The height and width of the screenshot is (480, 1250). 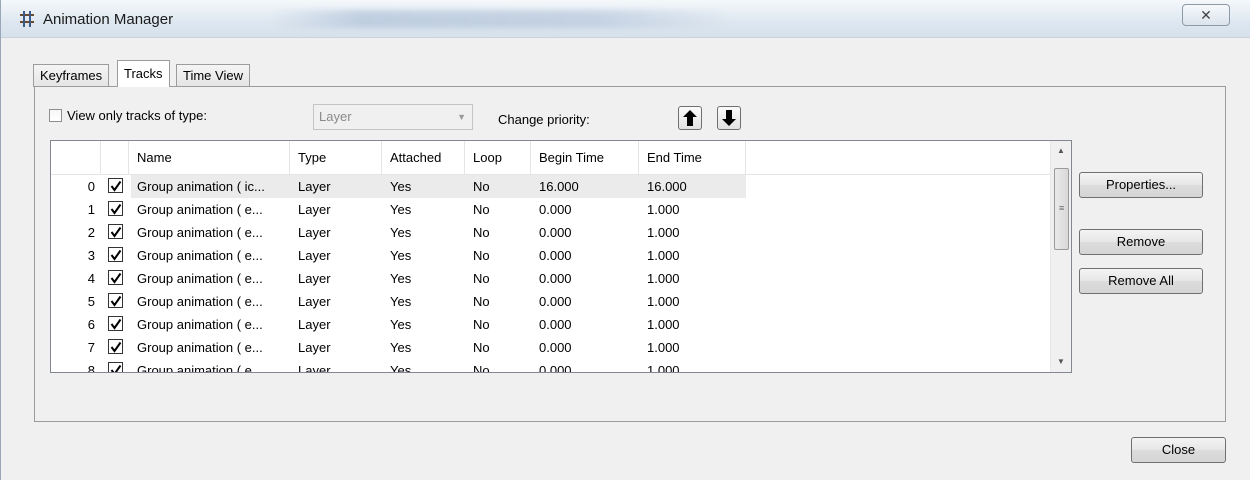 I want to click on priority-down-button, so click(x=729, y=118).